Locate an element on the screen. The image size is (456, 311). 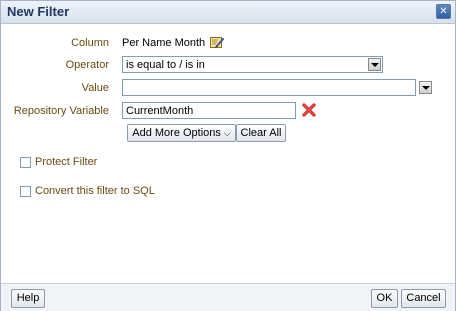
help-label: Help is located at coordinates (28, 298).